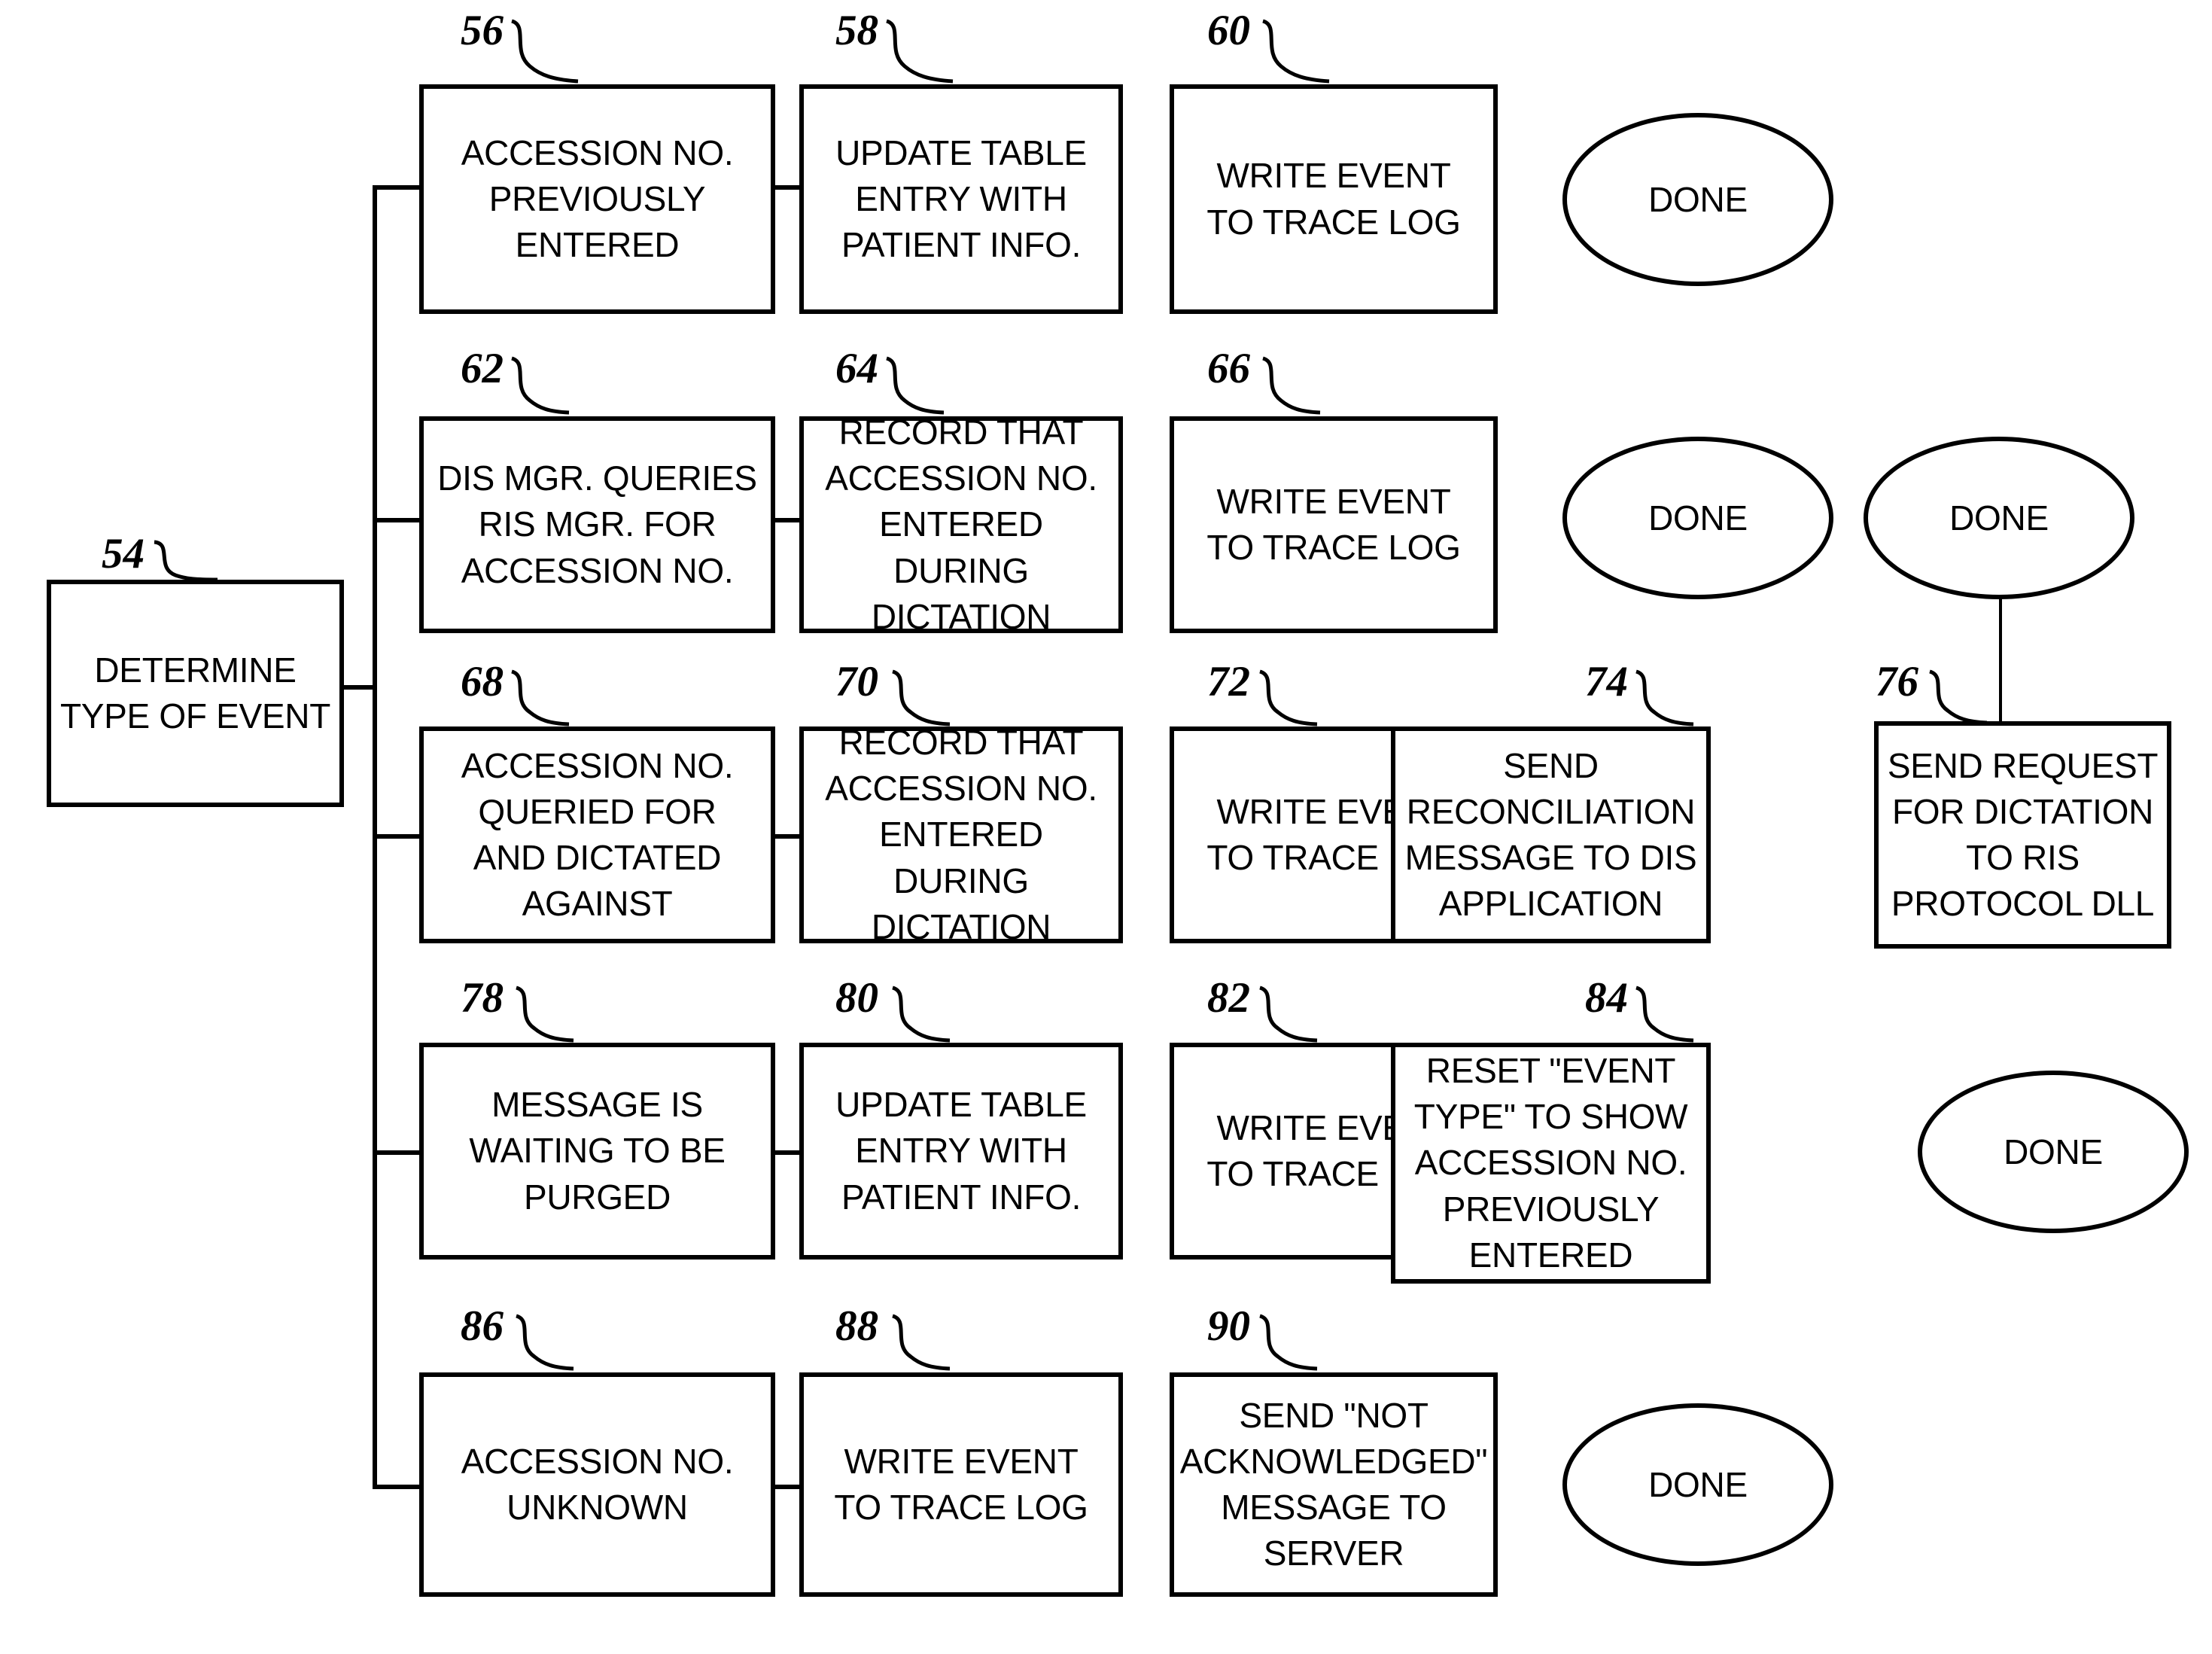 Image resolution: width=2212 pixels, height=1654 pixels. Describe the element at coordinates (396, 520) in the screenshot. I see `branch-stub-row2` at that location.